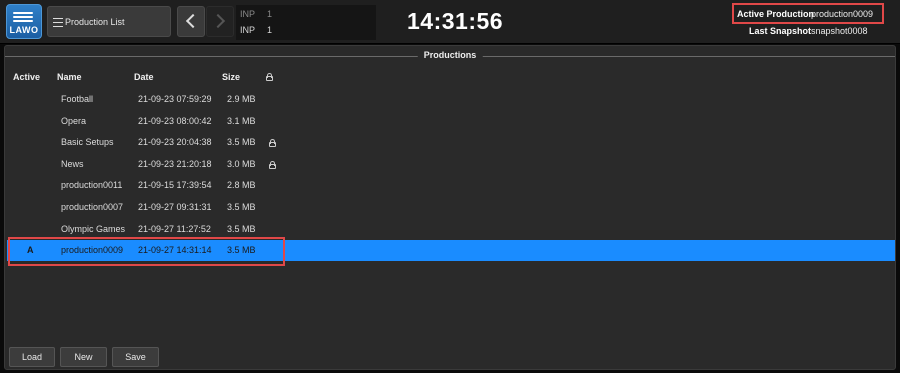  Describe the element at coordinates (92, 185) in the screenshot. I see `production-name: production0011` at that location.